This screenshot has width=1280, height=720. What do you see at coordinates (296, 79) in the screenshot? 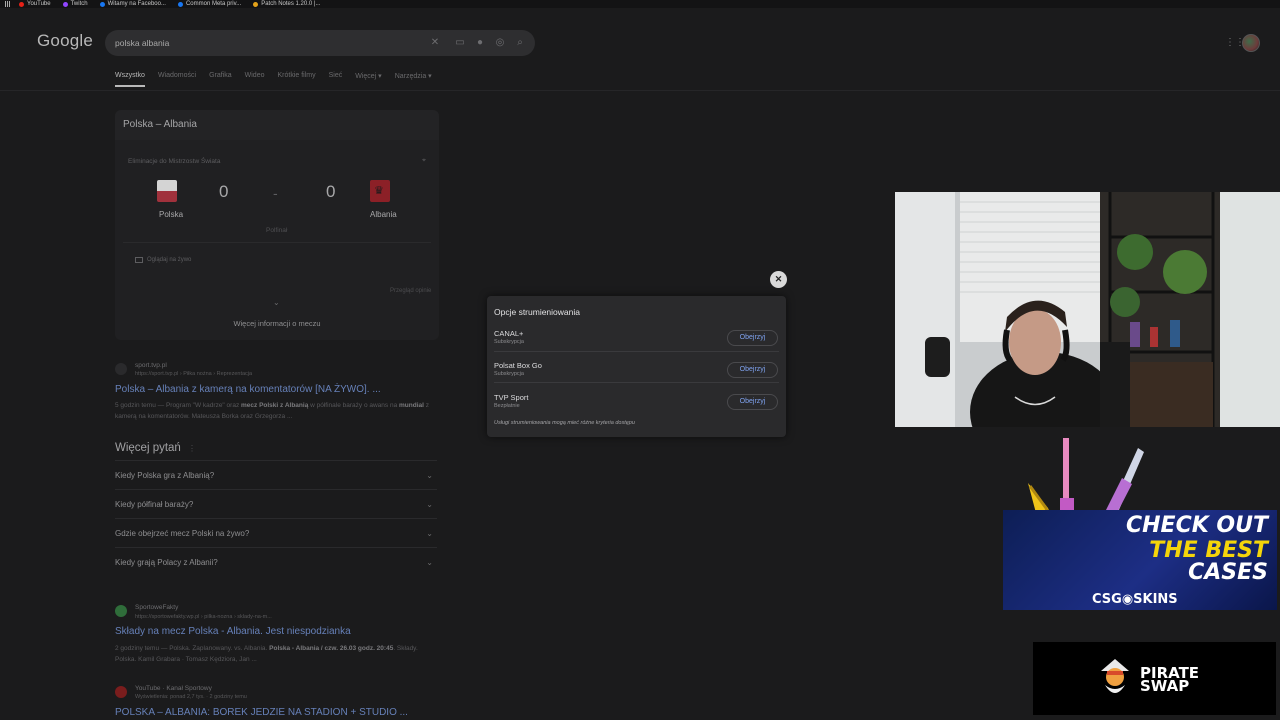
I see `tab-short-videos: Krótkie filmy` at bounding box center [296, 79].